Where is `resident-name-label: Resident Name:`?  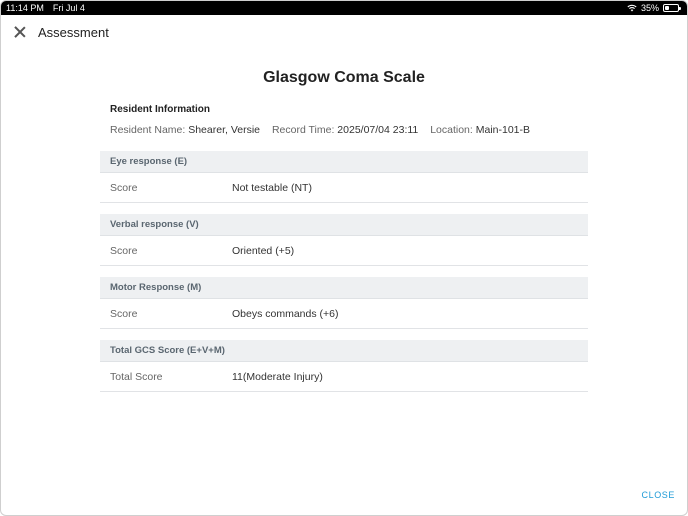 resident-name-label: Resident Name: is located at coordinates (148, 130).